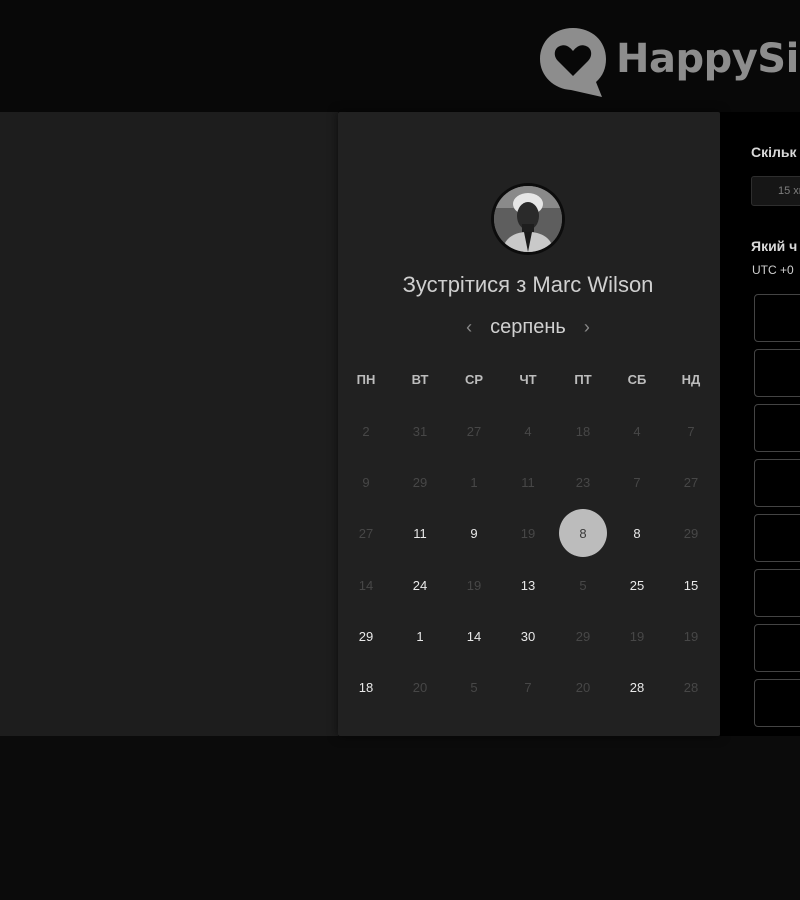 This screenshot has height=900, width=800. I want to click on calendar-day: 15, so click(691, 585).